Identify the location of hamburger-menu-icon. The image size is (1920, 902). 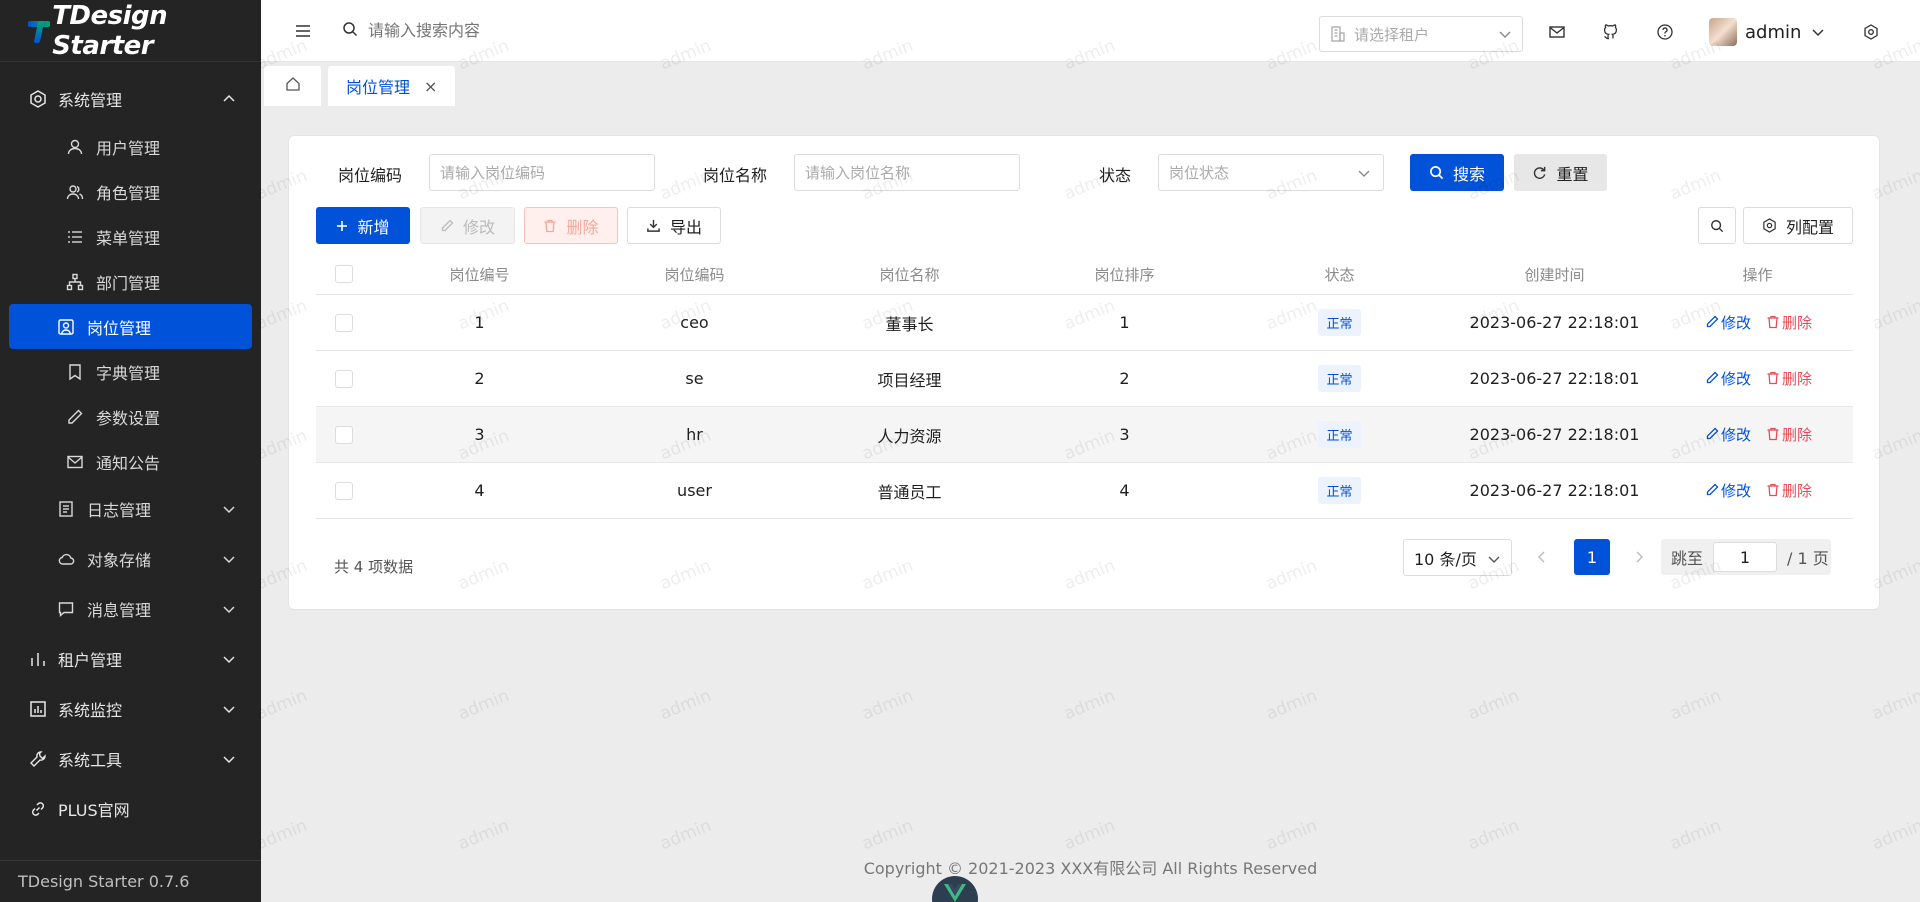
(303, 31).